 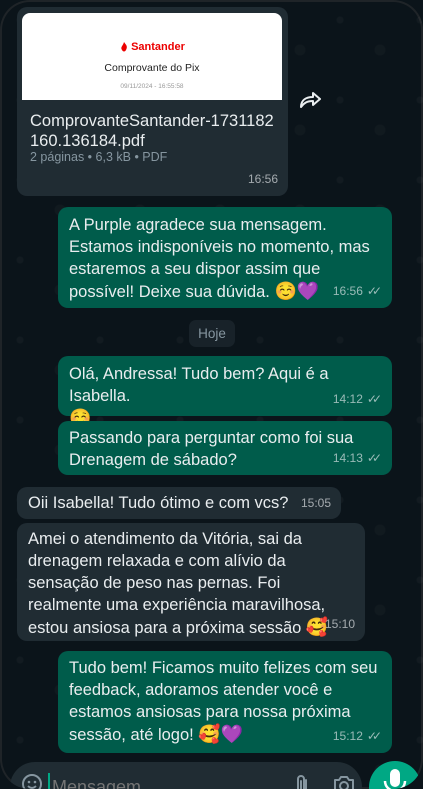 What do you see at coordinates (158, 503) in the screenshot?
I see `message-text: Oii Isabella! Tudo ótimo e com vcs?` at bounding box center [158, 503].